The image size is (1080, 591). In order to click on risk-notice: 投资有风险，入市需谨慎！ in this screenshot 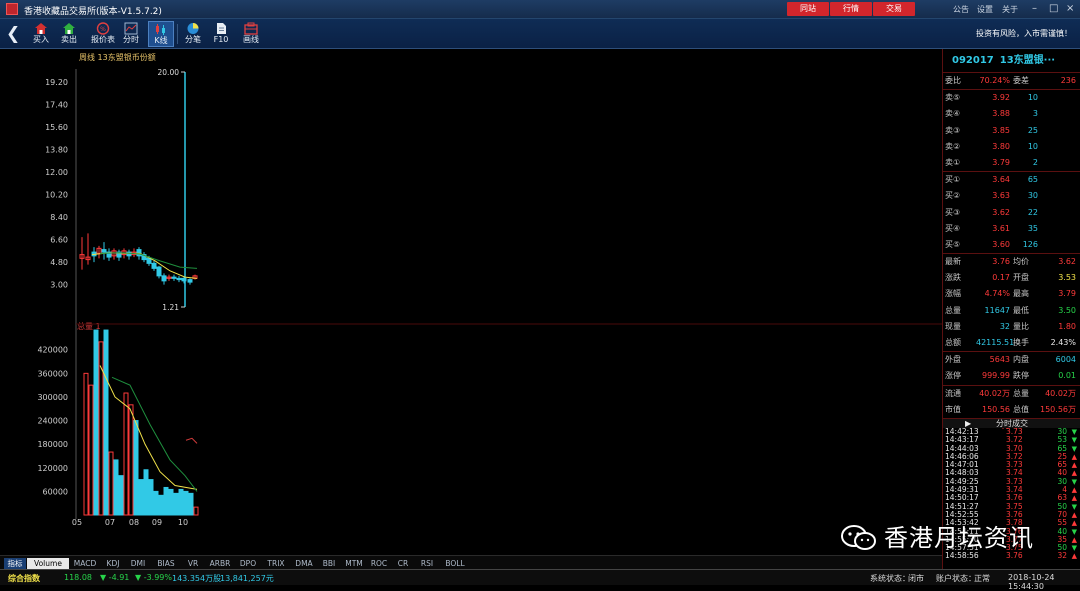, I will do `click(1024, 33)`.